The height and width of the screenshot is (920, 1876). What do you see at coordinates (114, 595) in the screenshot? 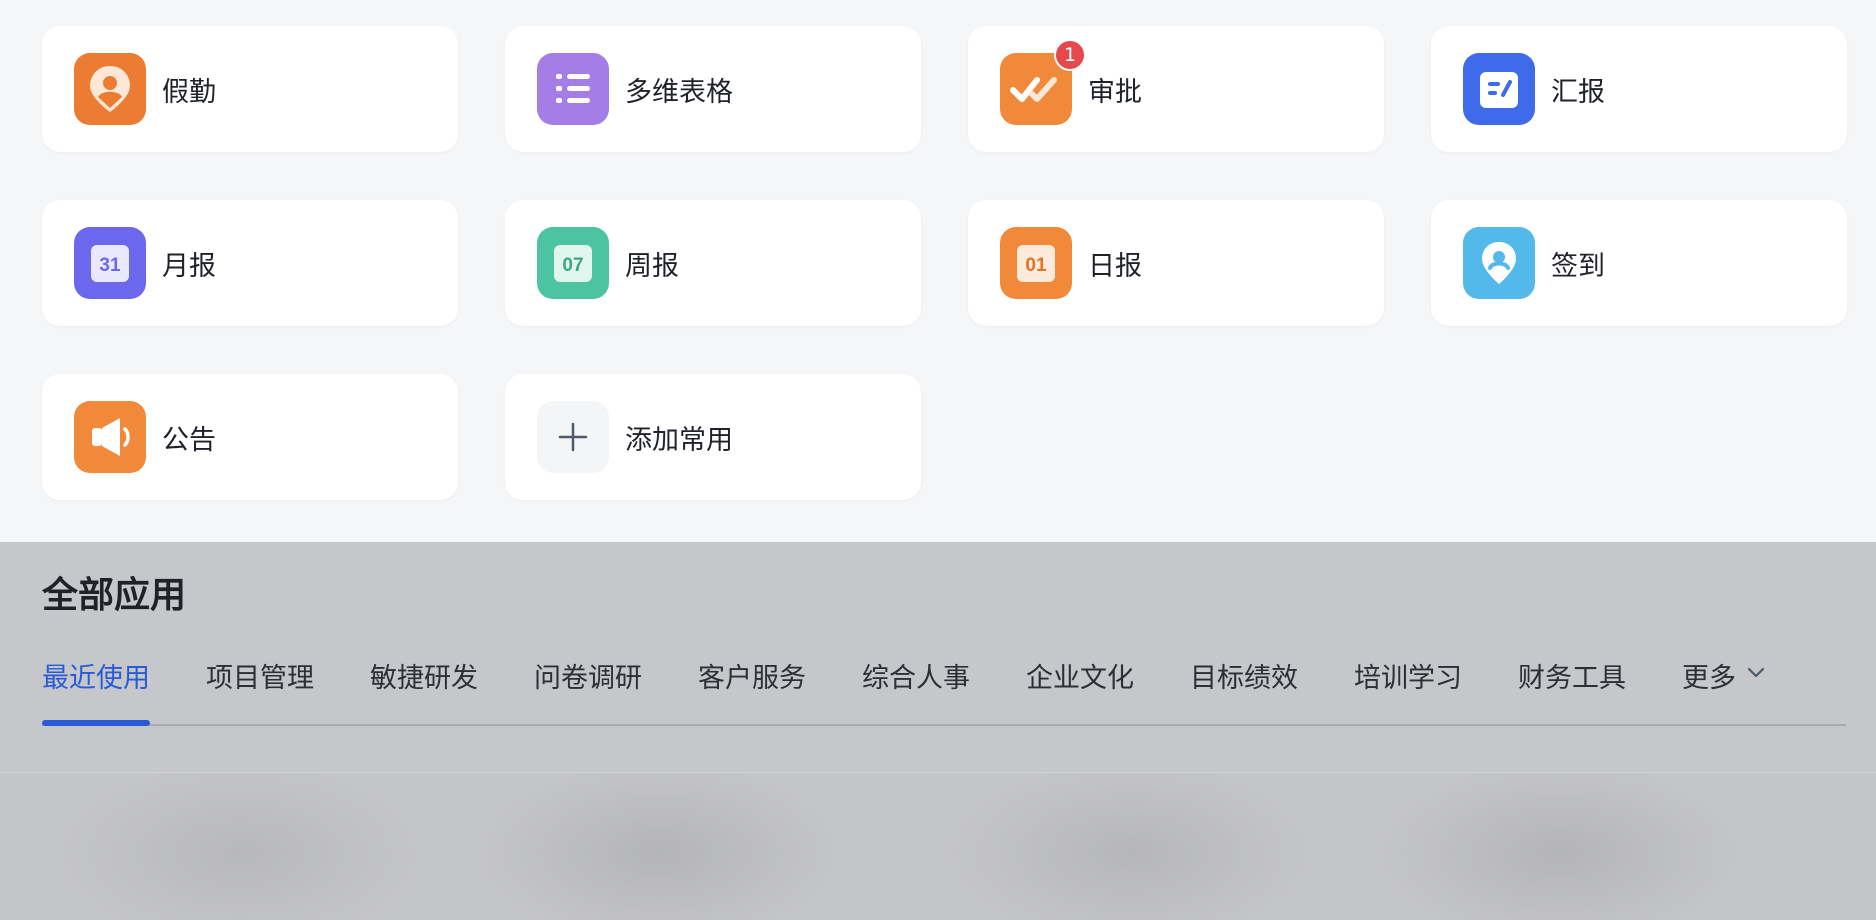
I see `section-title: 全部应用` at bounding box center [114, 595].